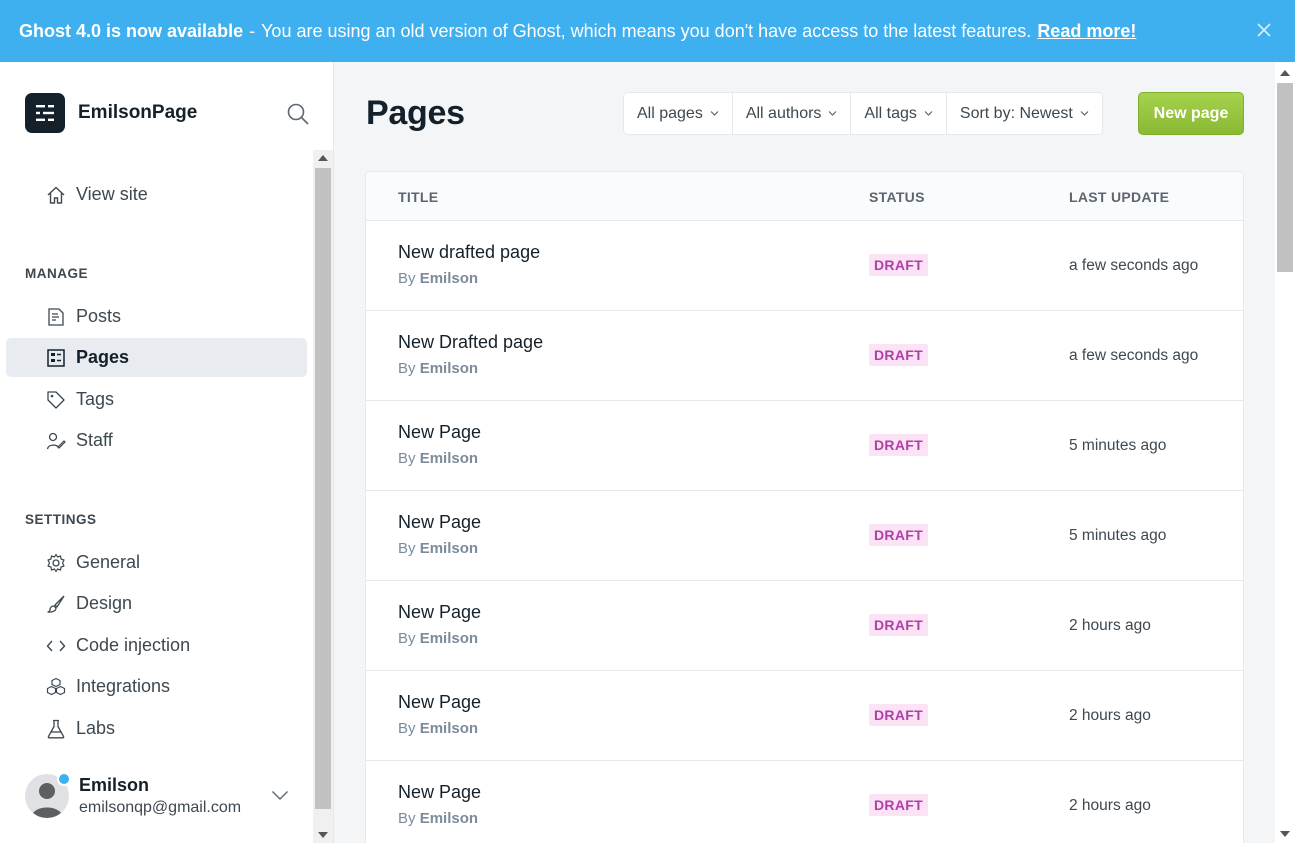 The width and height of the screenshot is (1295, 843). I want to click on user-email: emilsonqp@gmail.com, so click(160, 807).